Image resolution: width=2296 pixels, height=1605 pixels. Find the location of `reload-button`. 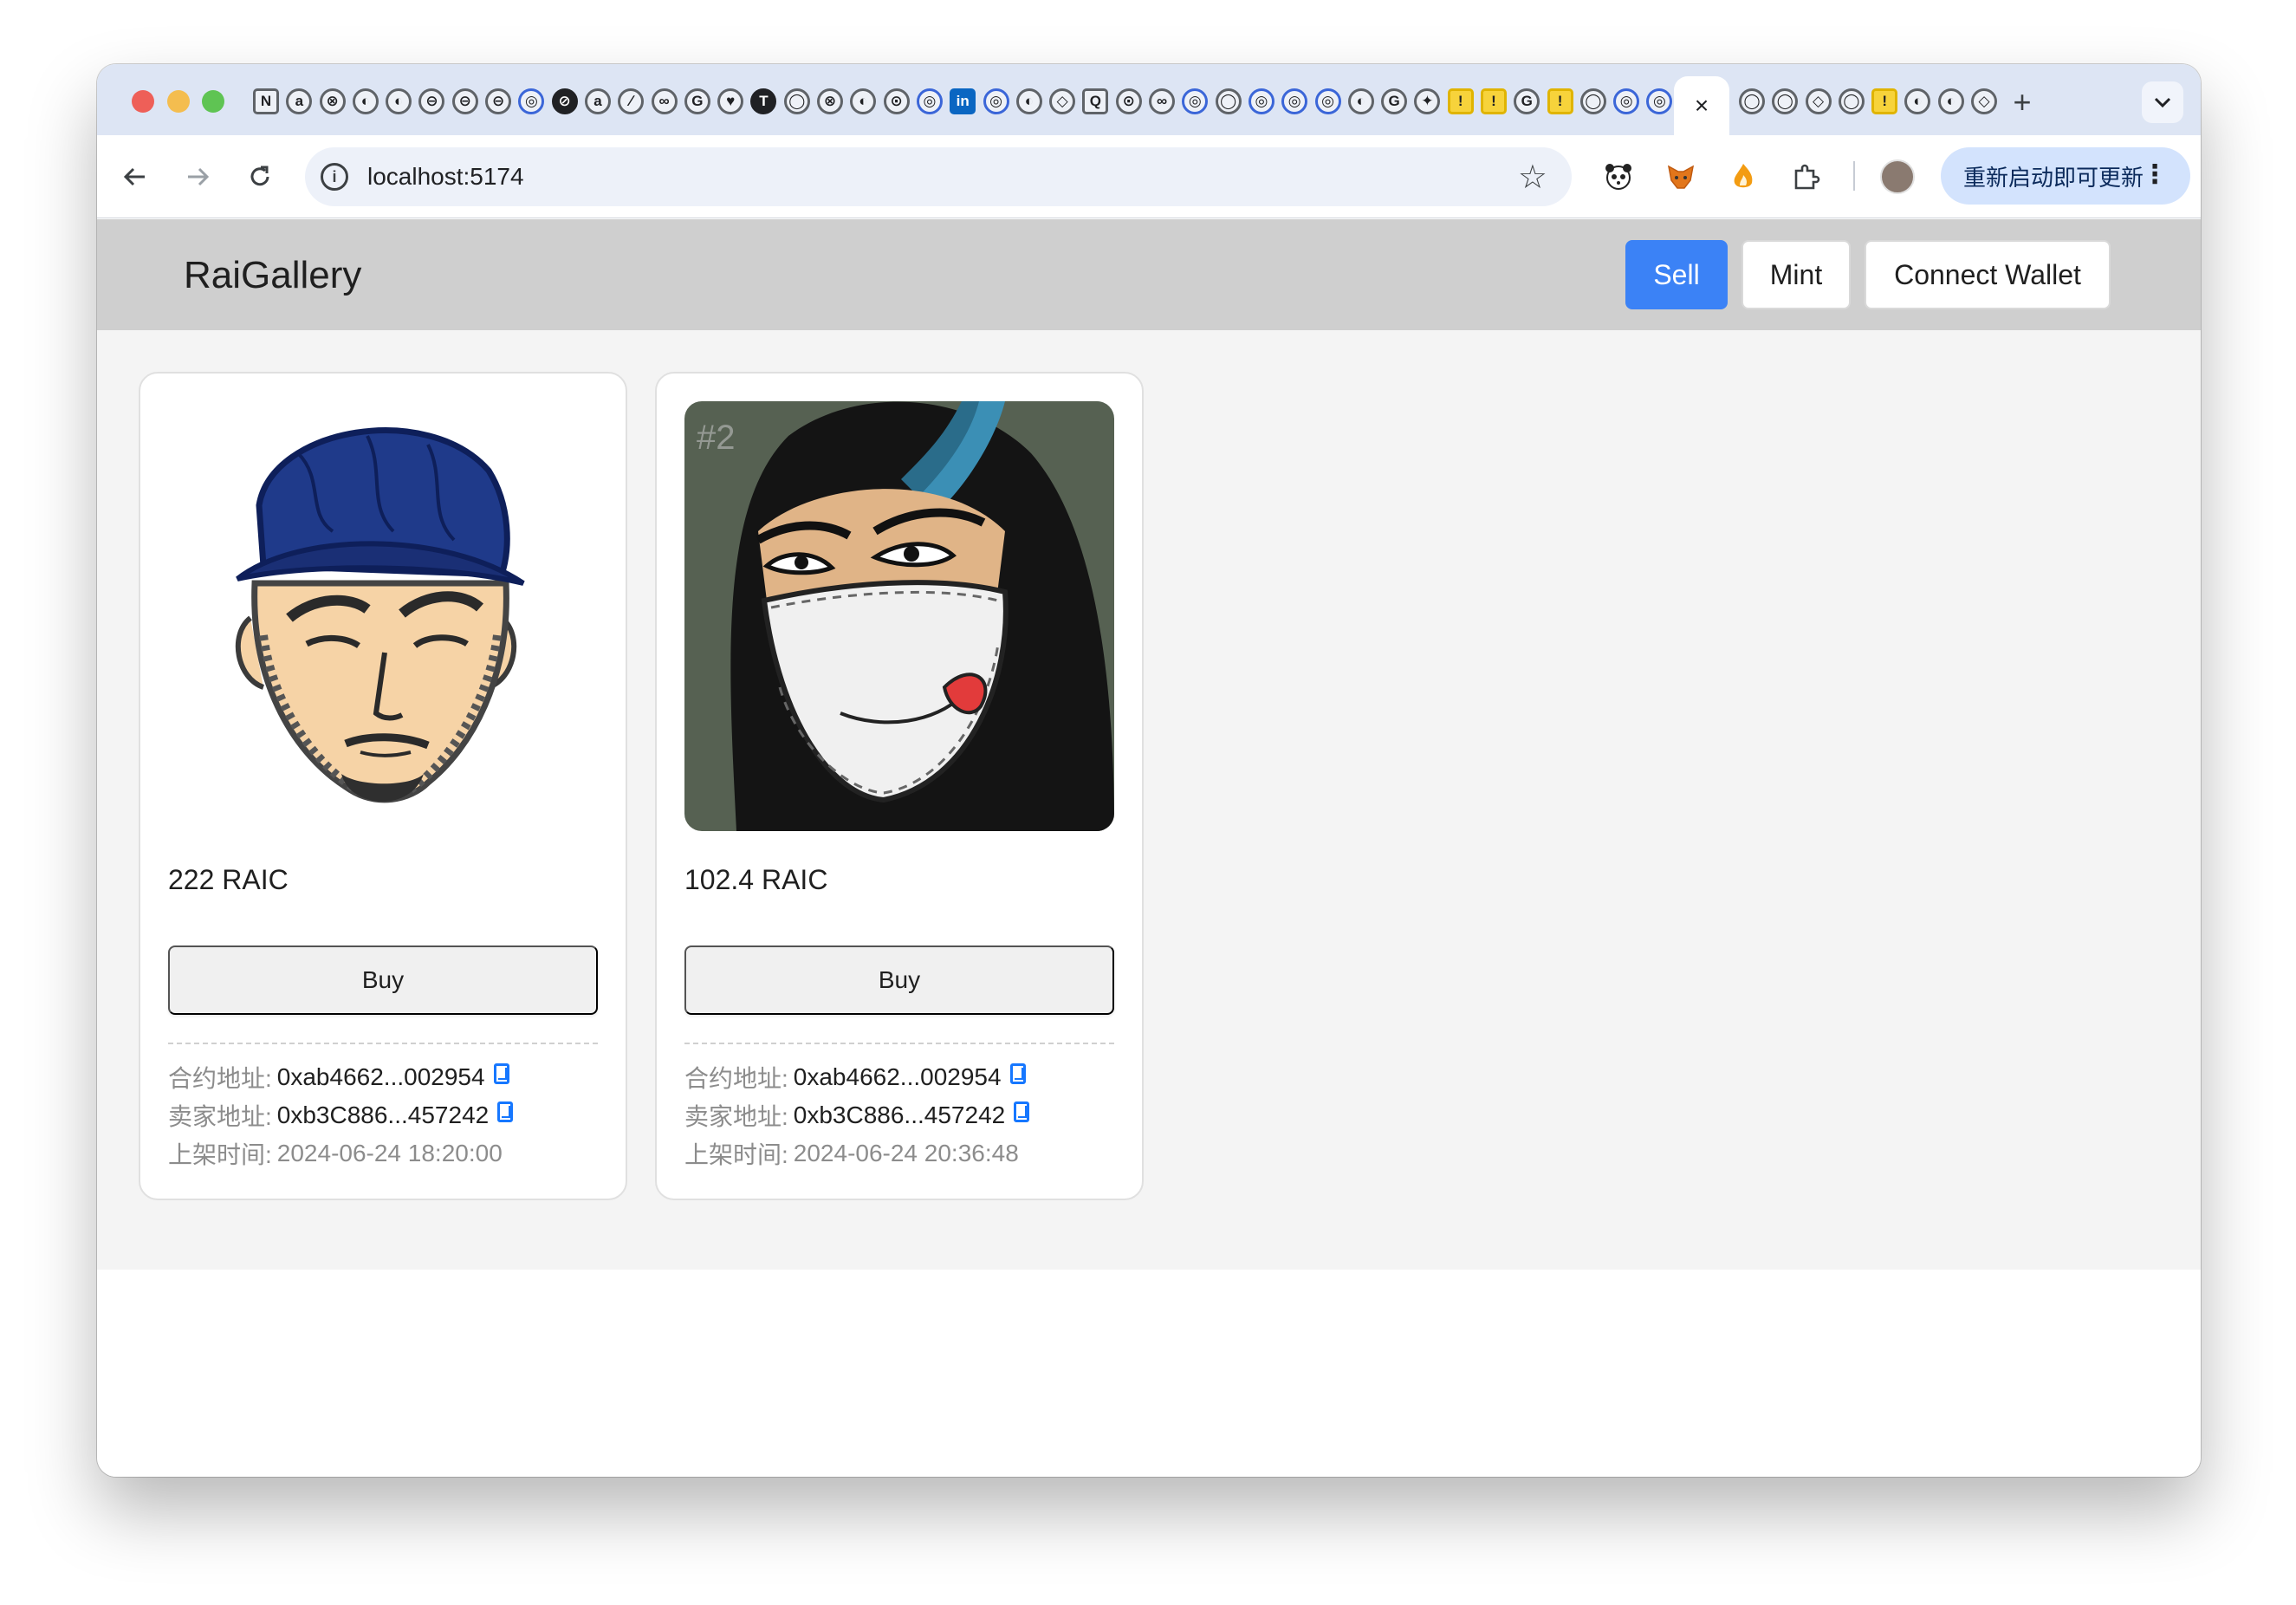

reload-button is located at coordinates (260, 177).